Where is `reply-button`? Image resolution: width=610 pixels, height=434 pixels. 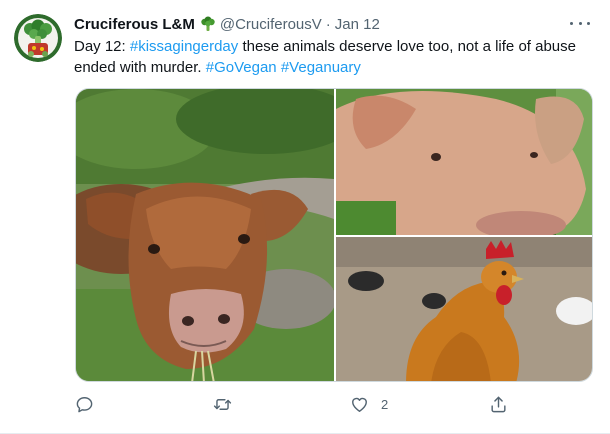
reply-button is located at coordinates (90, 404).